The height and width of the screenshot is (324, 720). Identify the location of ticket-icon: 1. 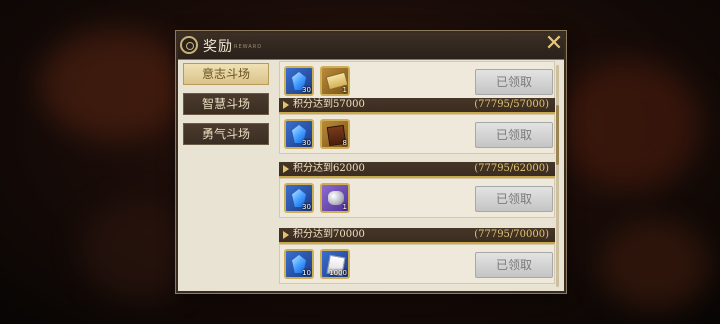
(335, 81).